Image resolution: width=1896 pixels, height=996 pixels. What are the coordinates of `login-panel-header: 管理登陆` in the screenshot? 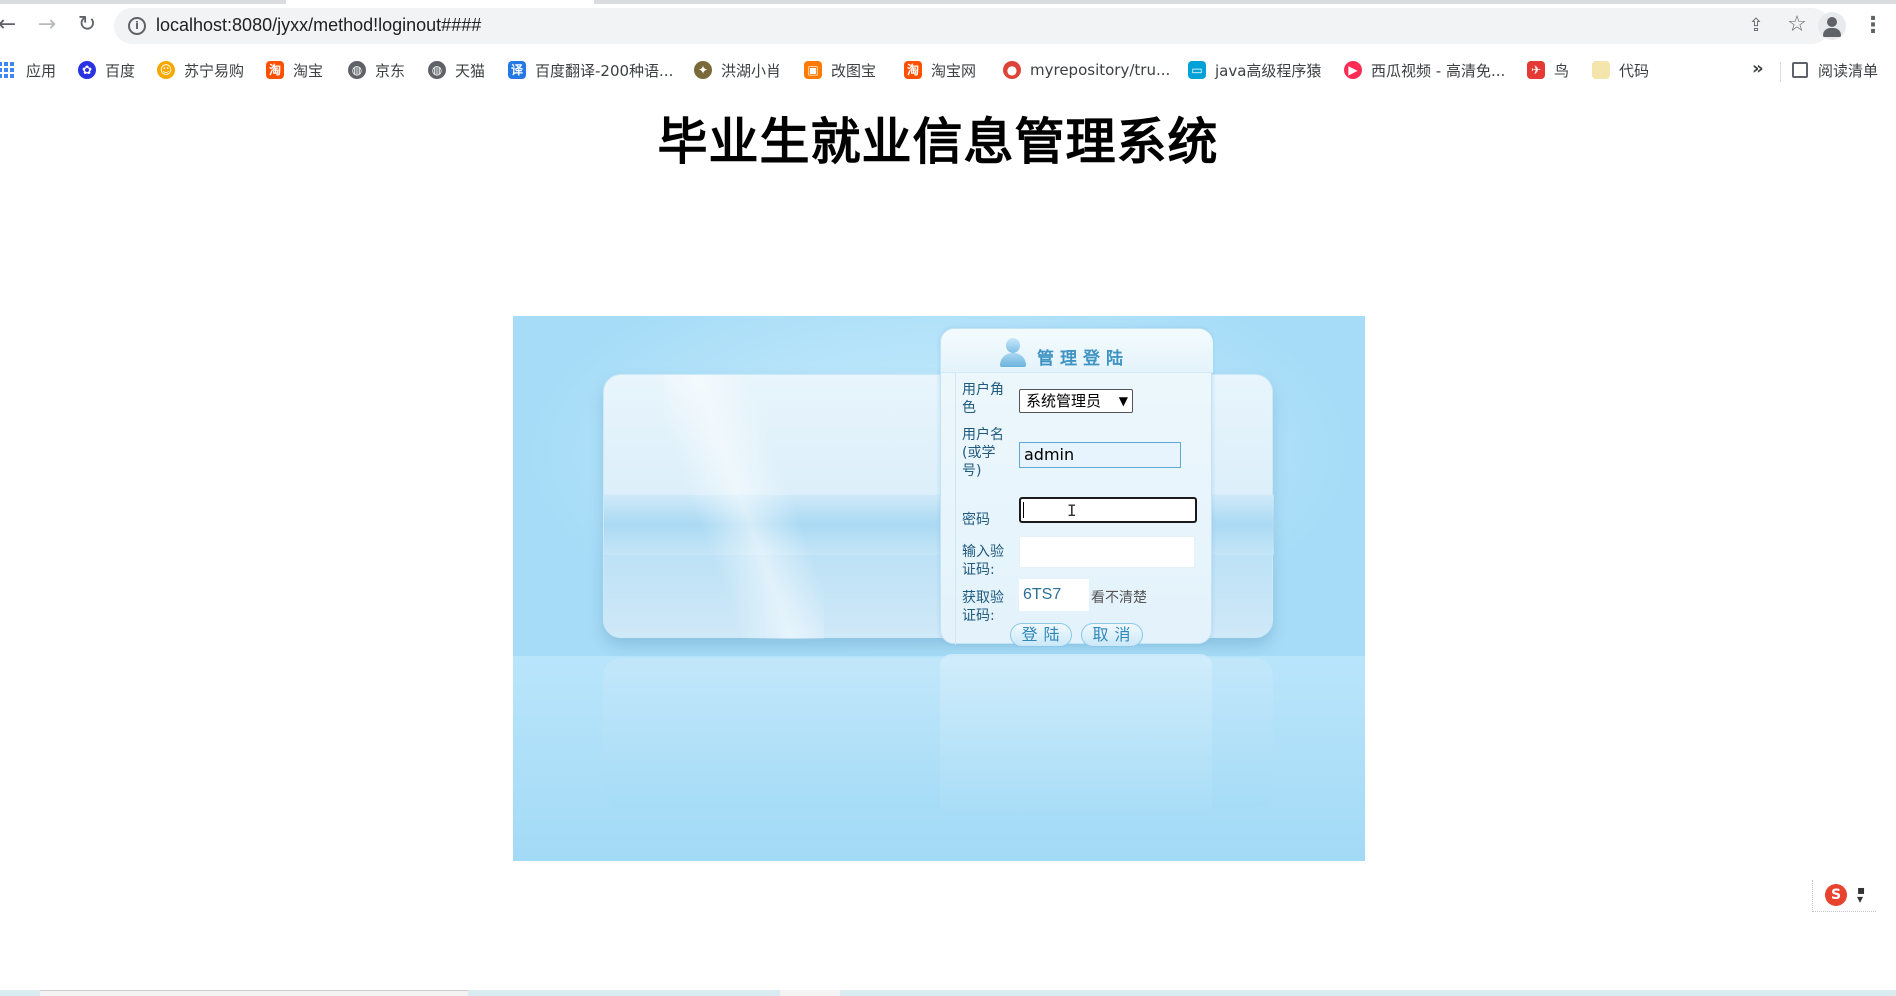 It's located at (1077, 351).